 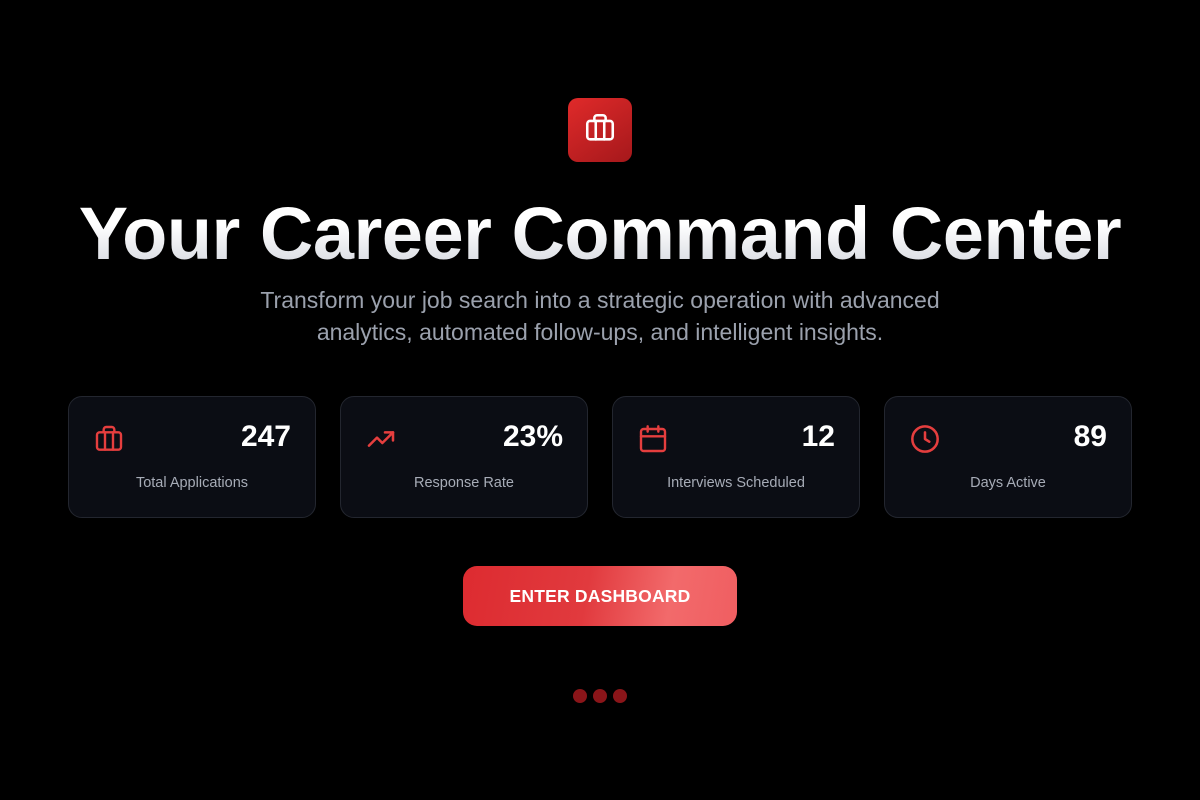 What do you see at coordinates (532, 436) in the screenshot?
I see `stat-value: 23%` at bounding box center [532, 436].